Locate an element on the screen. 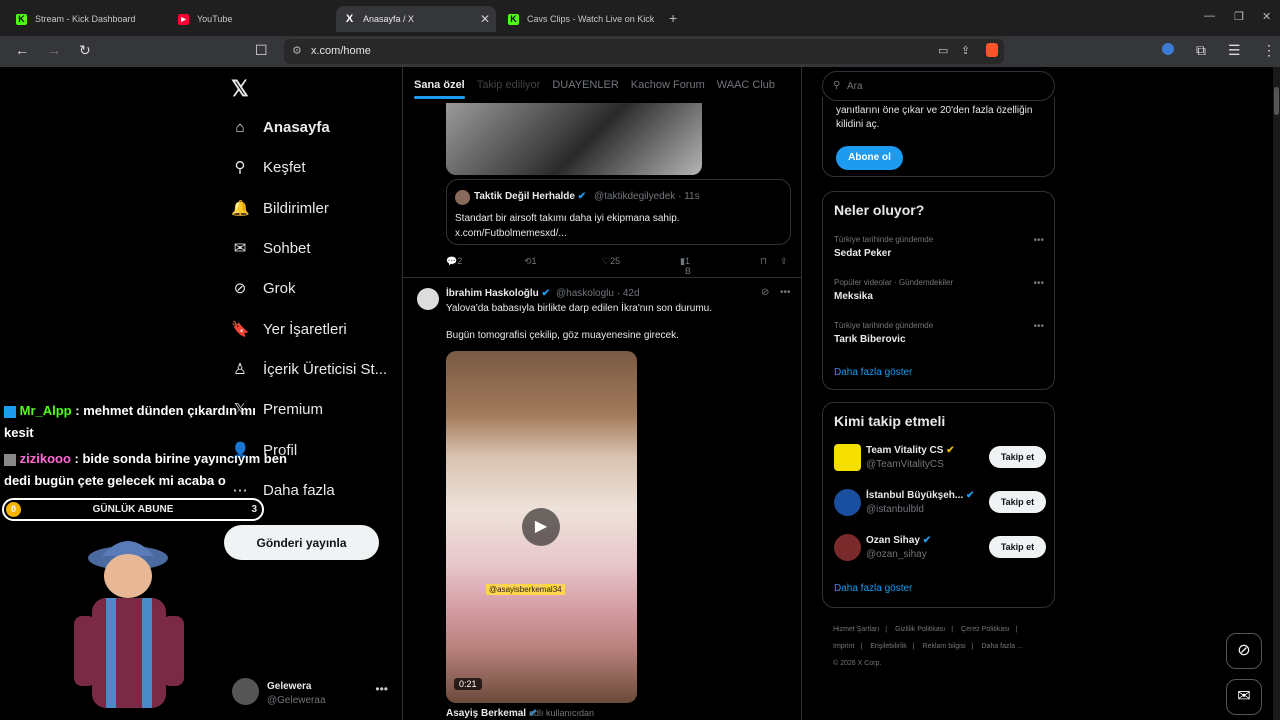 The width and height of the screenshot is (1280, 720). minimize-icon: — is located at coordinates (1209, 16).